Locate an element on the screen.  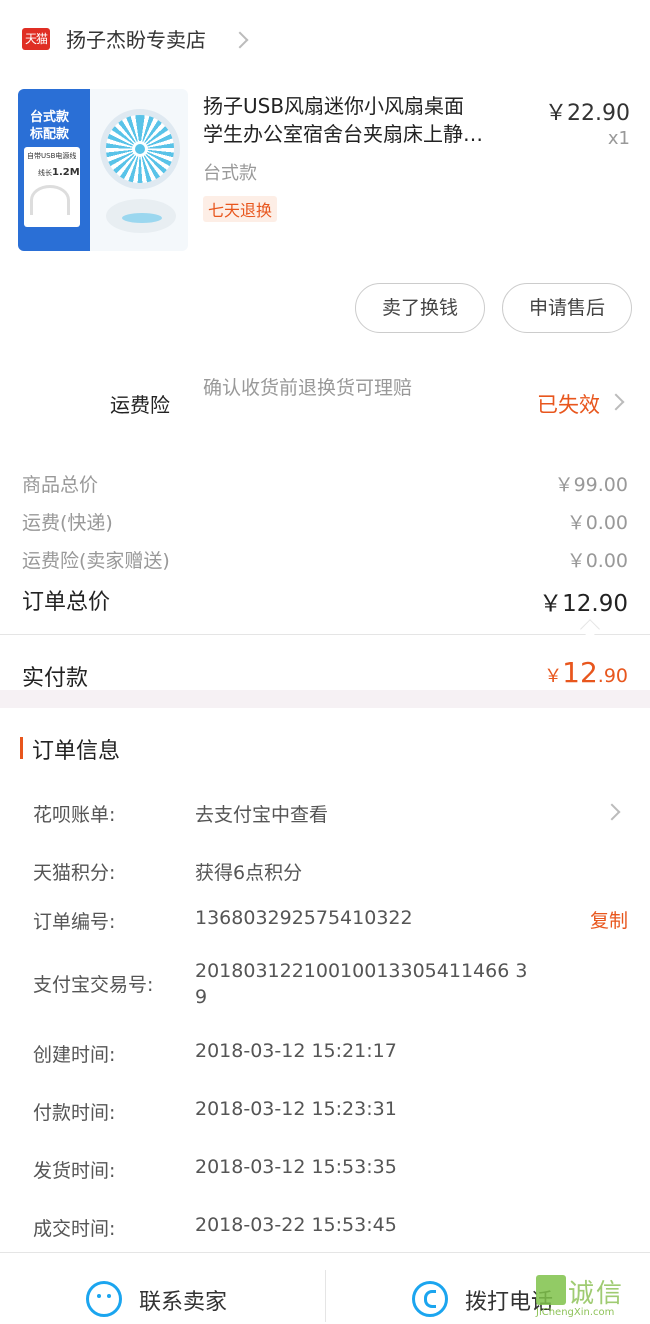
insurance-fee-value: ￥0.00 is located at coordinates (597, 561).